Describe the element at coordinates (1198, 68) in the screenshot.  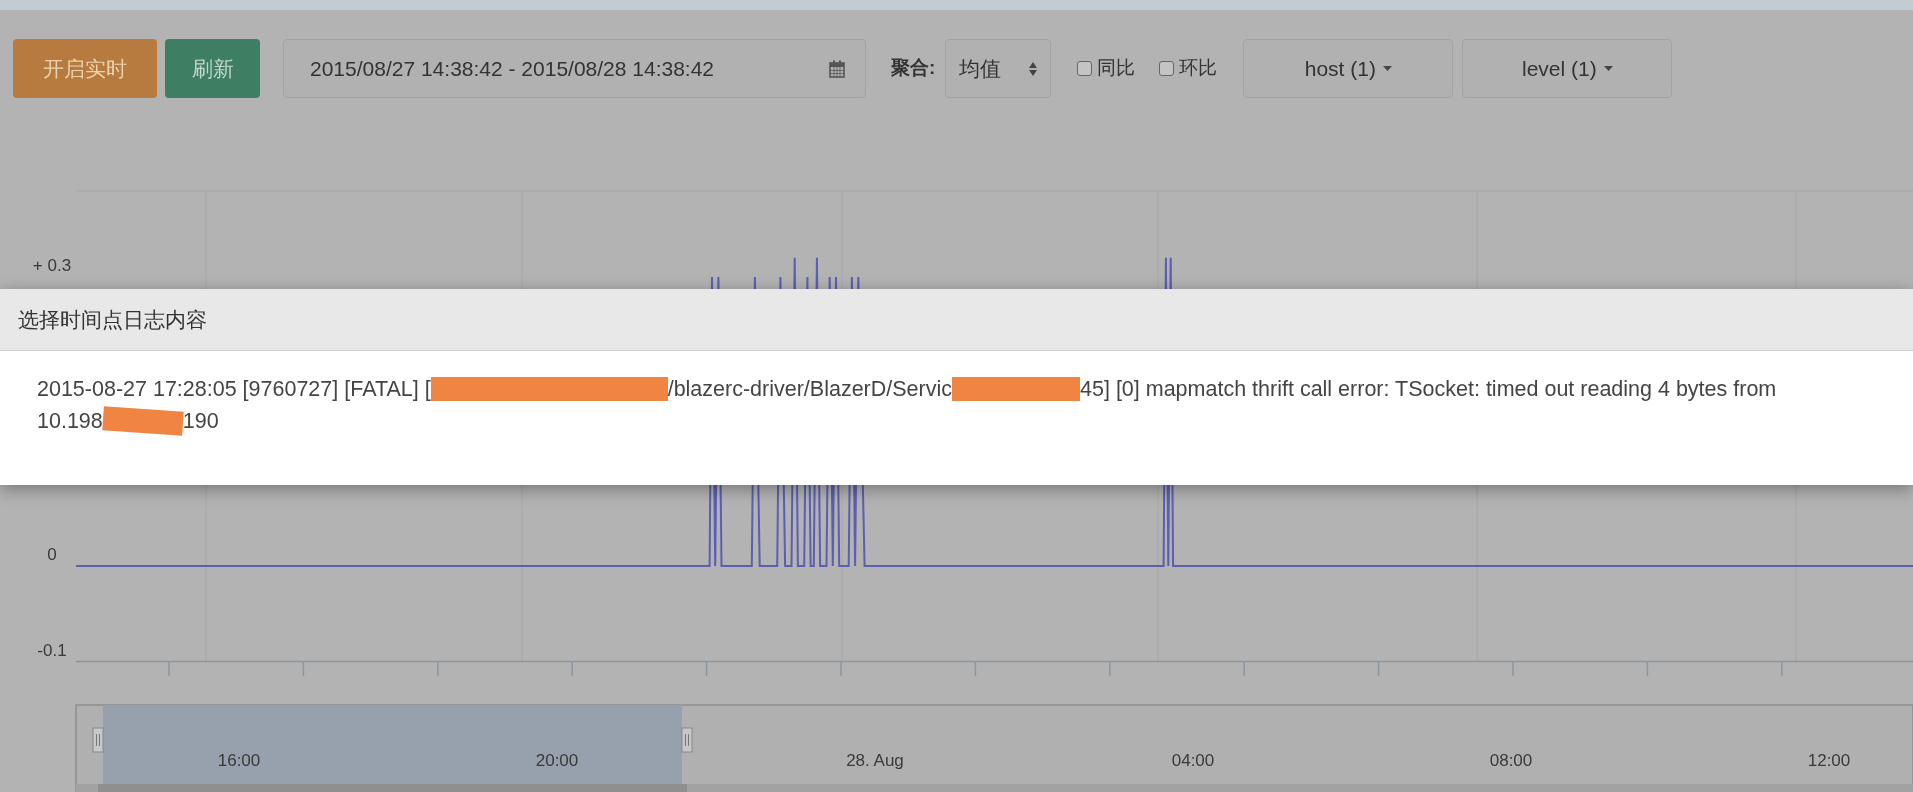
I see `checkbox-label: 环比` at that location.